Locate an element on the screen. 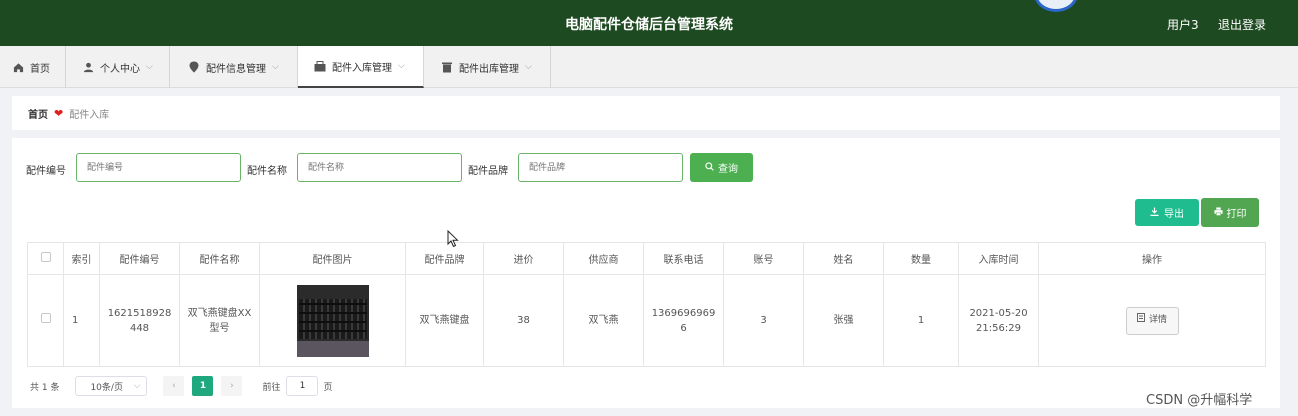 The width and height of the screenshot is (1298, 416). index-cell: 1 is located at coordinates (81, 320).